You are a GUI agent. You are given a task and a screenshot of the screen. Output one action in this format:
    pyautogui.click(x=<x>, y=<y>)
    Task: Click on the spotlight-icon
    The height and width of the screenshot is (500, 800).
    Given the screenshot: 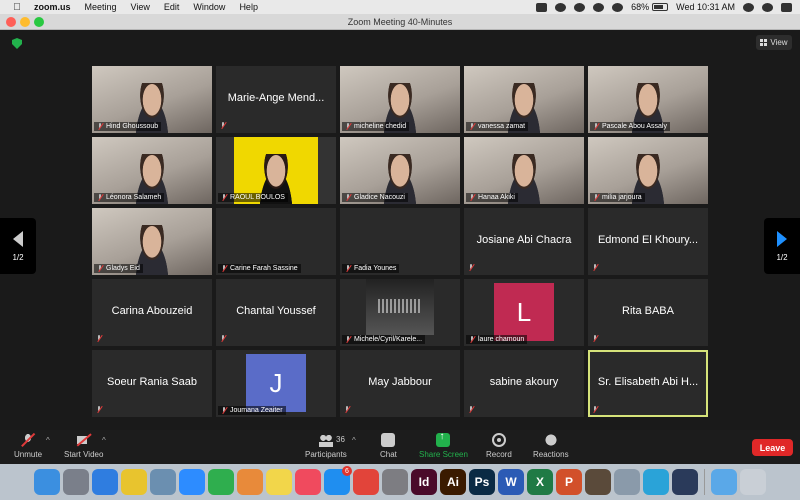 What is the action you would take?
    pyautogui.click(x=748, y=7)
    